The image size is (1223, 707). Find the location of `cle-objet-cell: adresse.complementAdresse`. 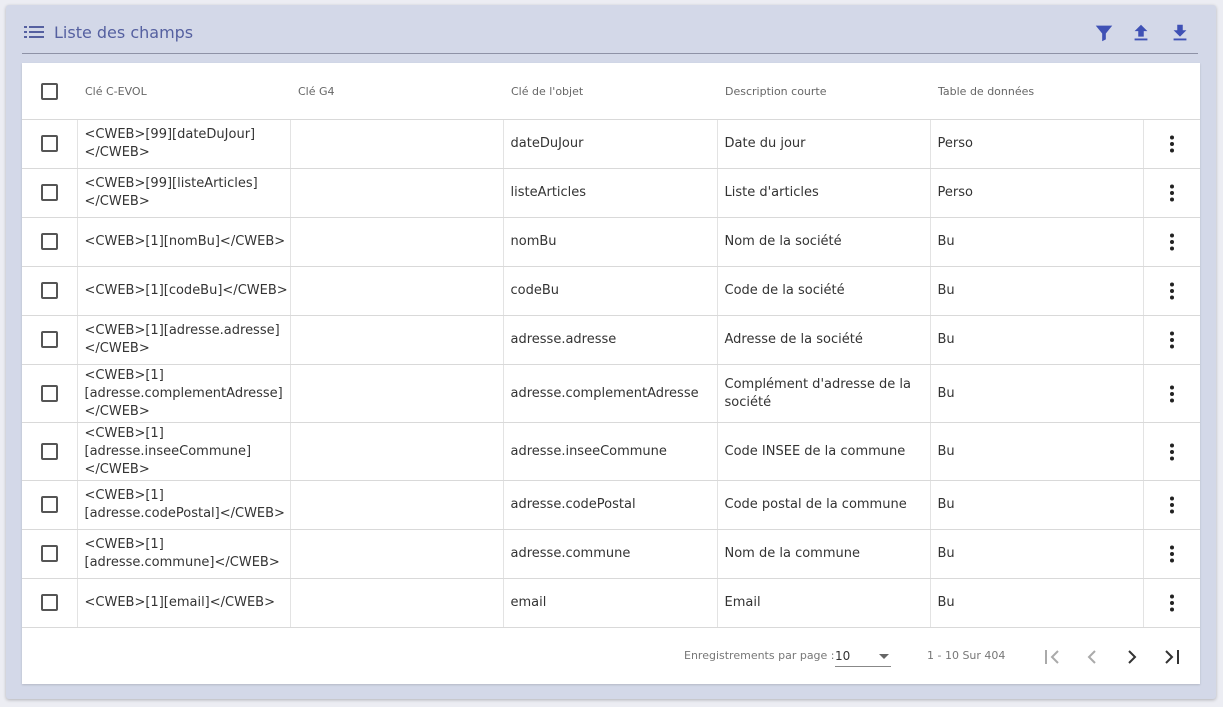

cle-objet-cell: adresse.complementAdresse is located at coordinates (610, 393).